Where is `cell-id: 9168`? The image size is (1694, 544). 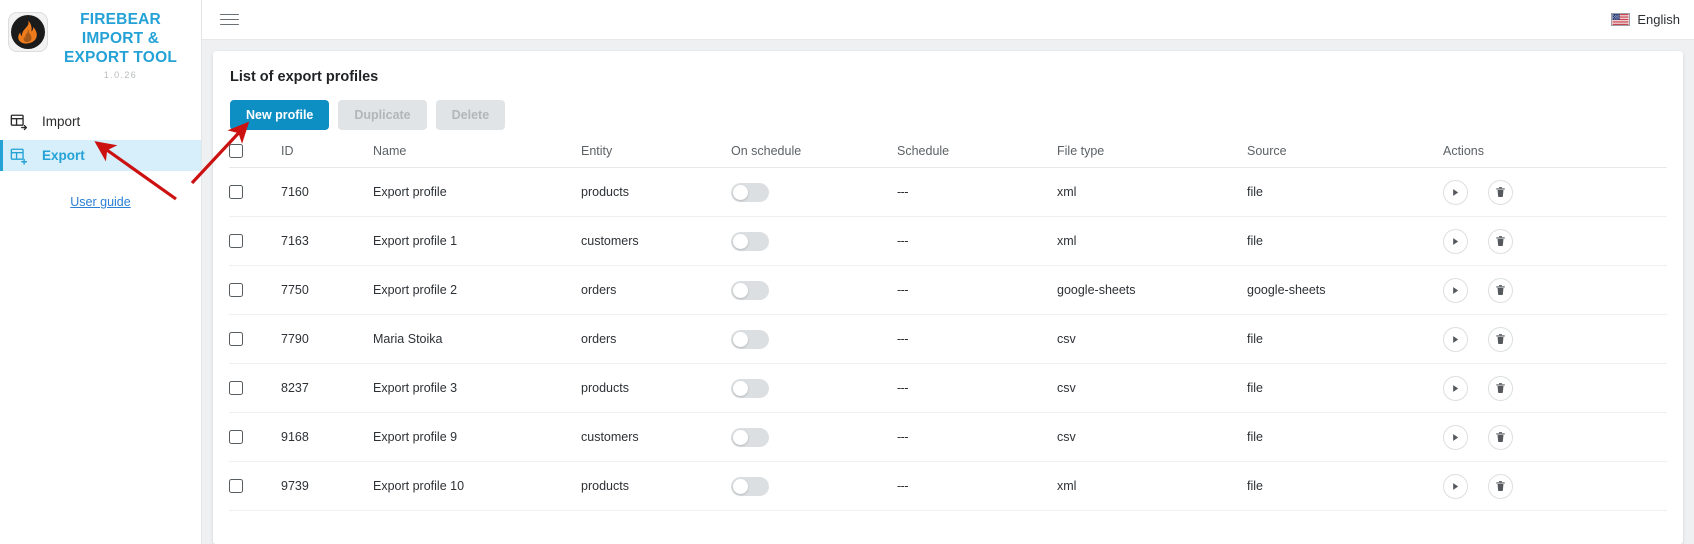
cell-id: 9168 is located at coordinates (327, 437).